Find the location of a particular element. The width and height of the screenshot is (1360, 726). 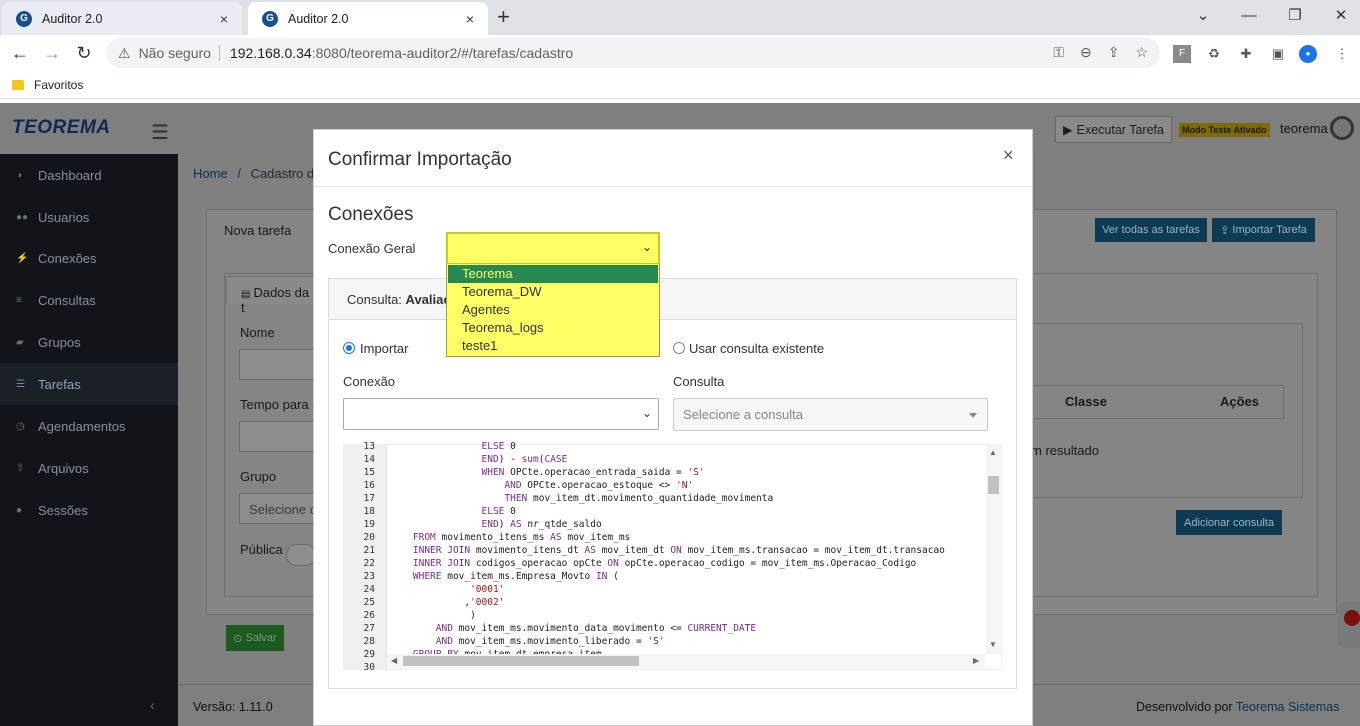

bookmark-favoritos: Favoritos is located at coordinates (58, 85).